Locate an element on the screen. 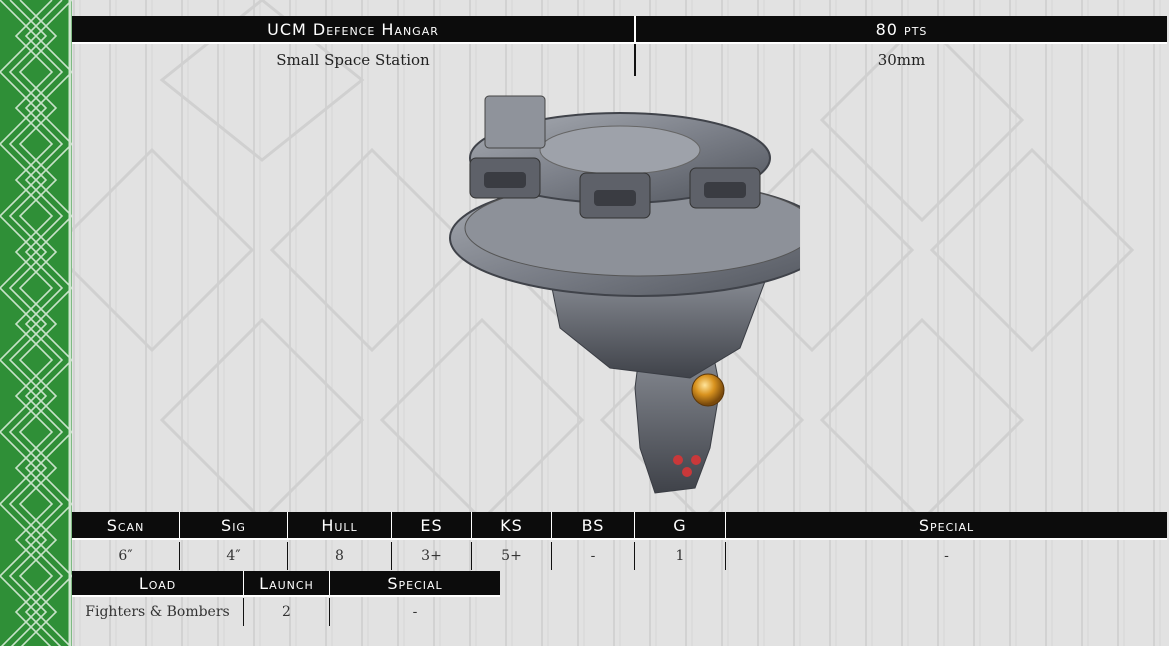 The width and height of the screenshot is (1169, 646). stats-values-row: 6″ 4″ 8 3+ 5+ - 1 - is located at coordinates (619, 556).